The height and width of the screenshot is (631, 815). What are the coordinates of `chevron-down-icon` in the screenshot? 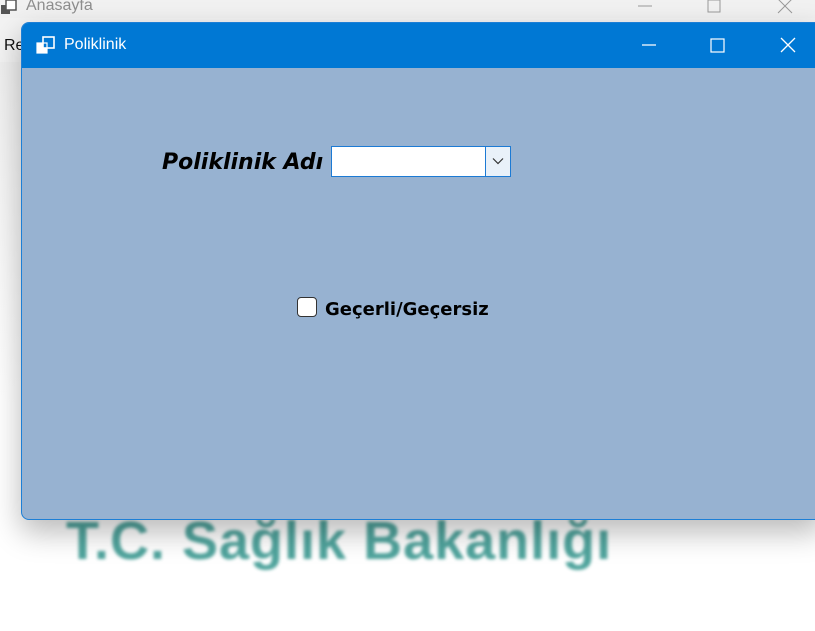 It's located at (498, 161).